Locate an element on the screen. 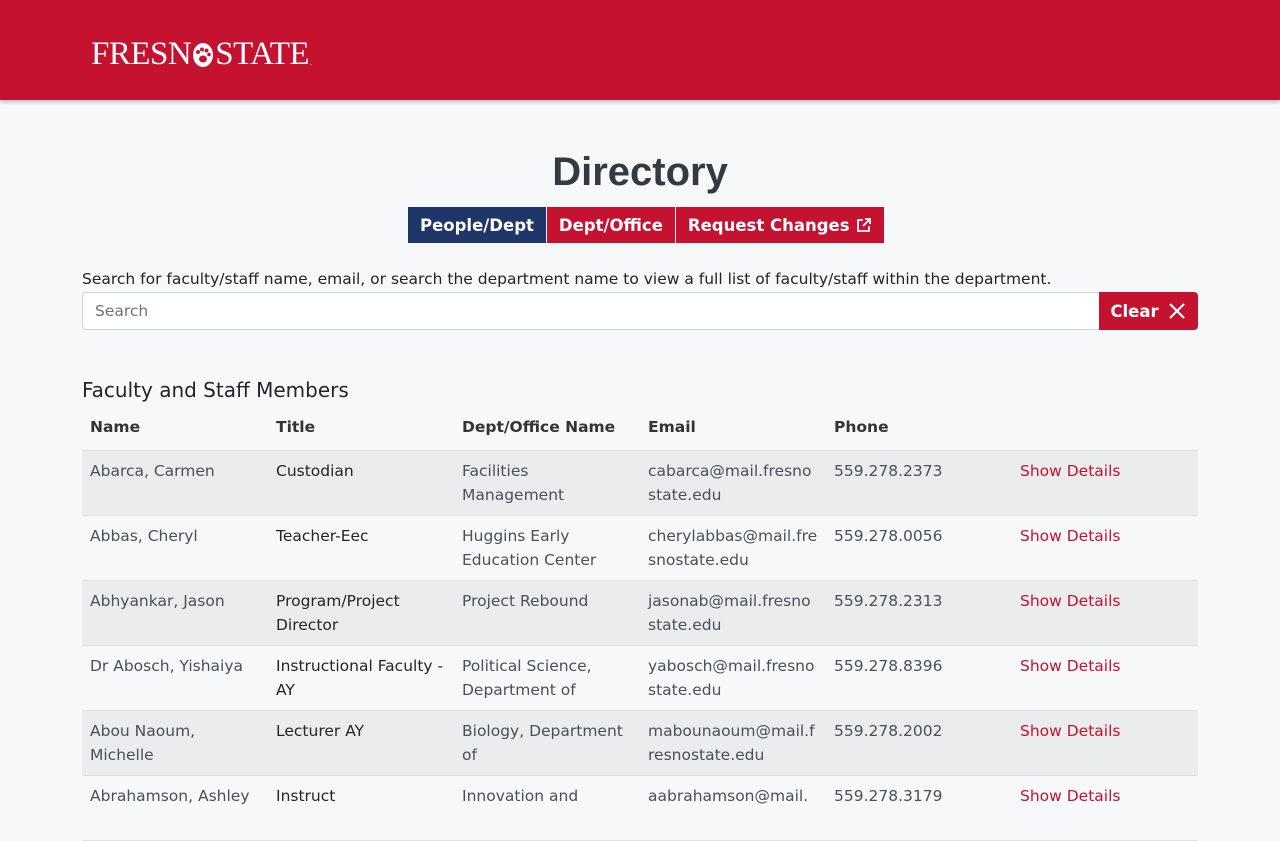 This screenshot has width=1280, height=841. cell-title: Lecturer AY is located at coordinates (361, 743).